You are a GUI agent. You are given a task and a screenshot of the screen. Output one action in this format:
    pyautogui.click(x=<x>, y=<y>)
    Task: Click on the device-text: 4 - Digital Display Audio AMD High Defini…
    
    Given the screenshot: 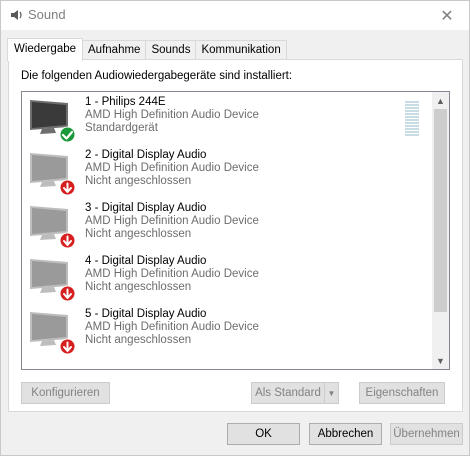 What is the action you would take?
    pyautogui.click(x=172, y=274)
    